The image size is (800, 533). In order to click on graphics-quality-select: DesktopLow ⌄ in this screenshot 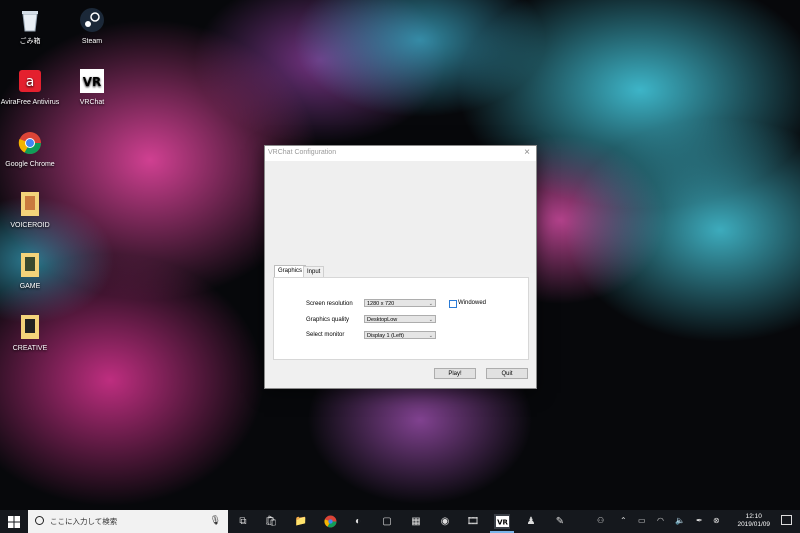, I will do `click(400, 319)`.